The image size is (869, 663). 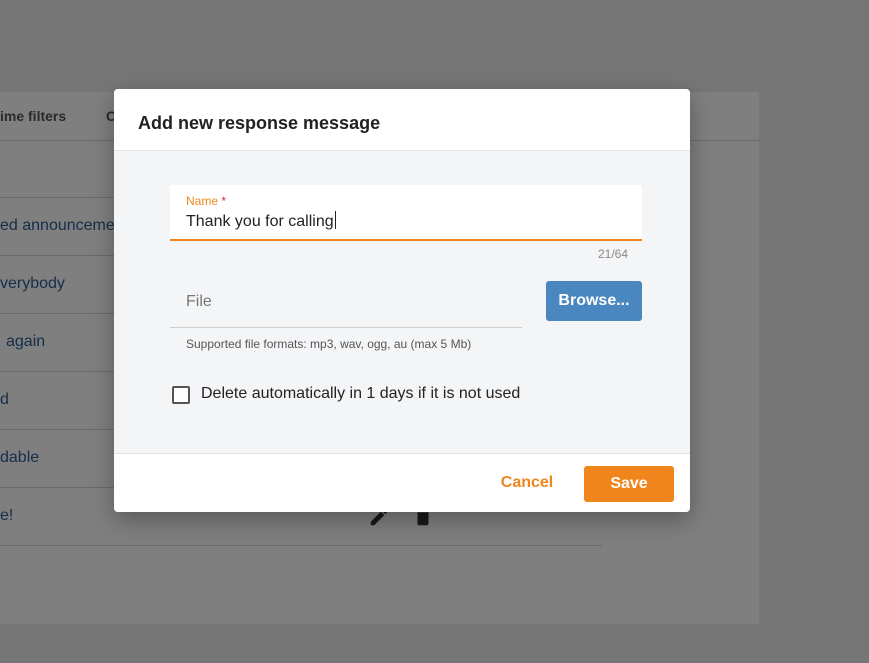 What do you see at coordinates (613, 254) in the screenshot?
I see `character-counter: 21/64` at bounding box center [613, 254].